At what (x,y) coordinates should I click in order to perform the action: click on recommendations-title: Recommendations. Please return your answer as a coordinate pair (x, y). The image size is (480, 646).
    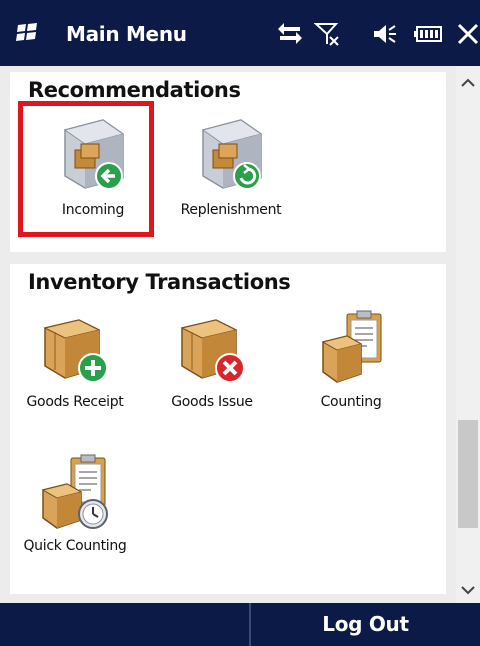
    Looking at the image, I should click on (134, 90).